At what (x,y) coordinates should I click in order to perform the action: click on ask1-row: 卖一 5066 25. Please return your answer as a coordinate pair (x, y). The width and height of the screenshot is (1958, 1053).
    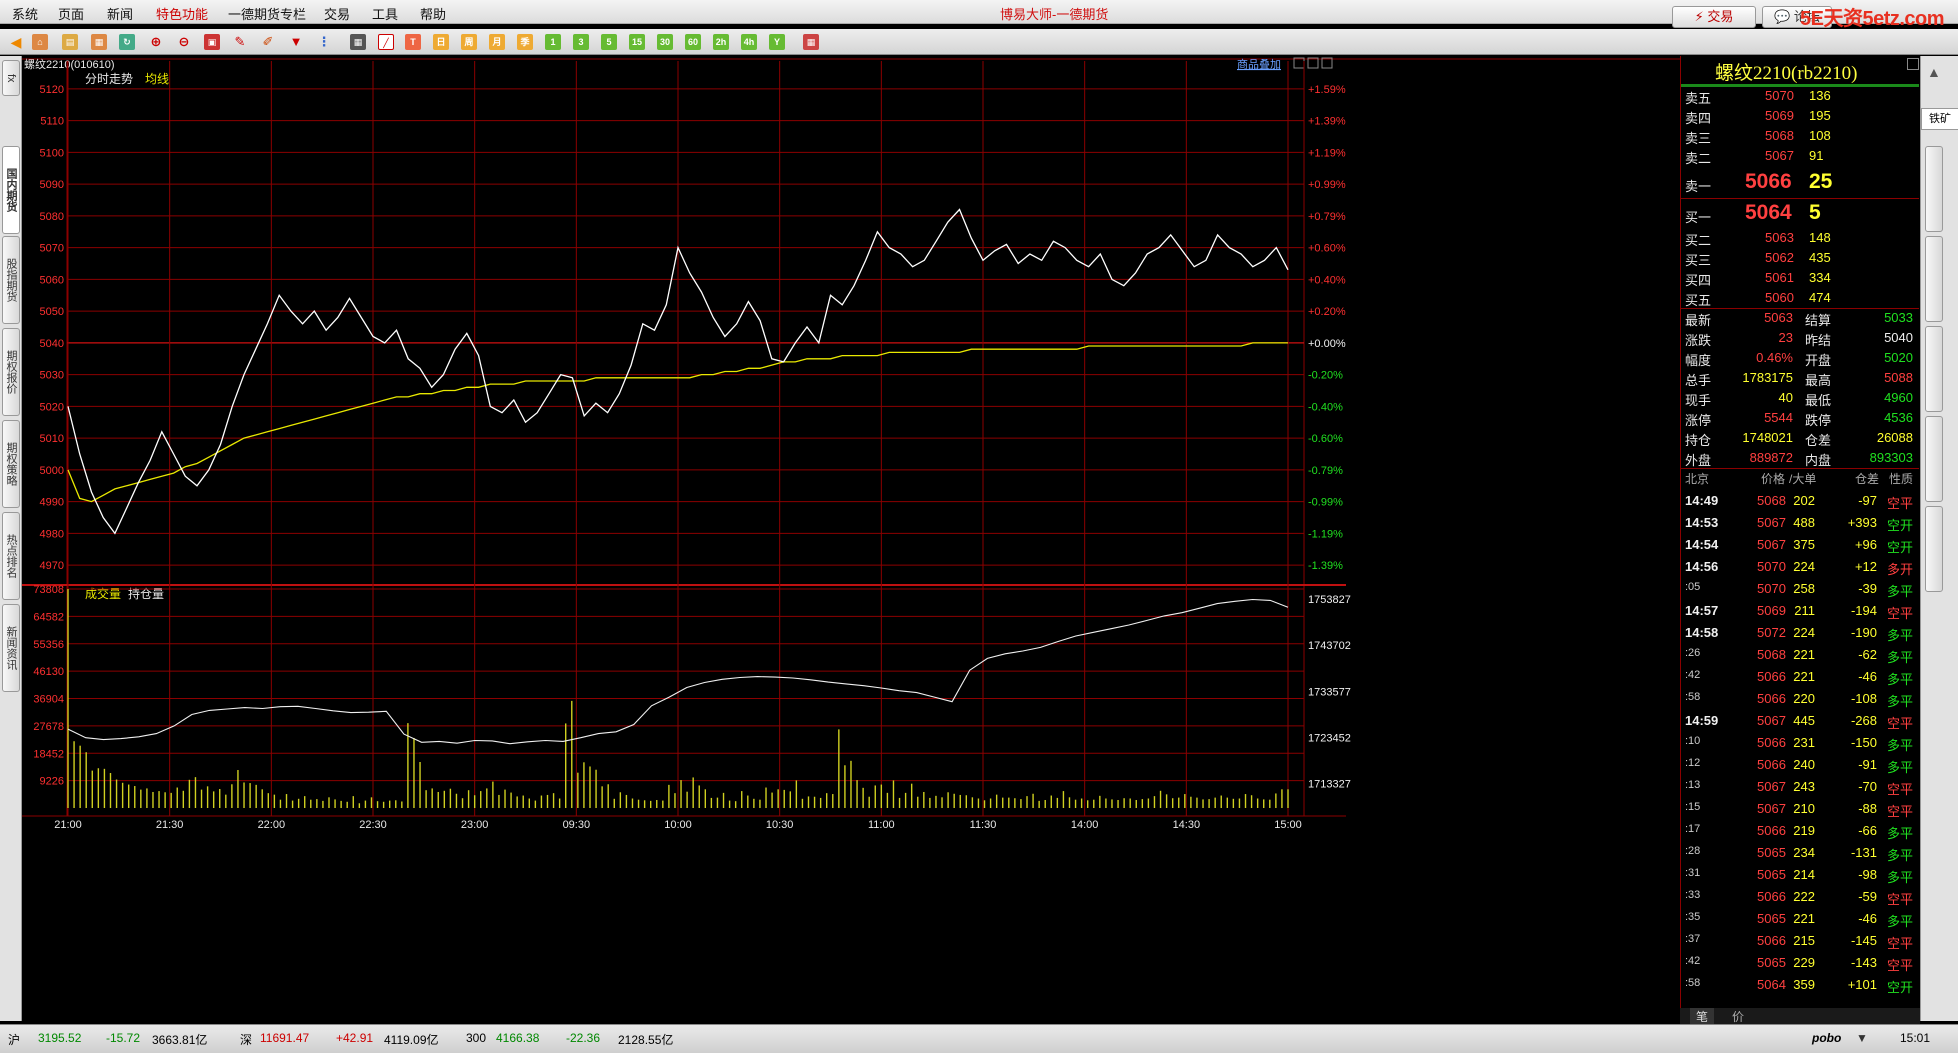
    Looking at the image, I should click on (1800, 182).